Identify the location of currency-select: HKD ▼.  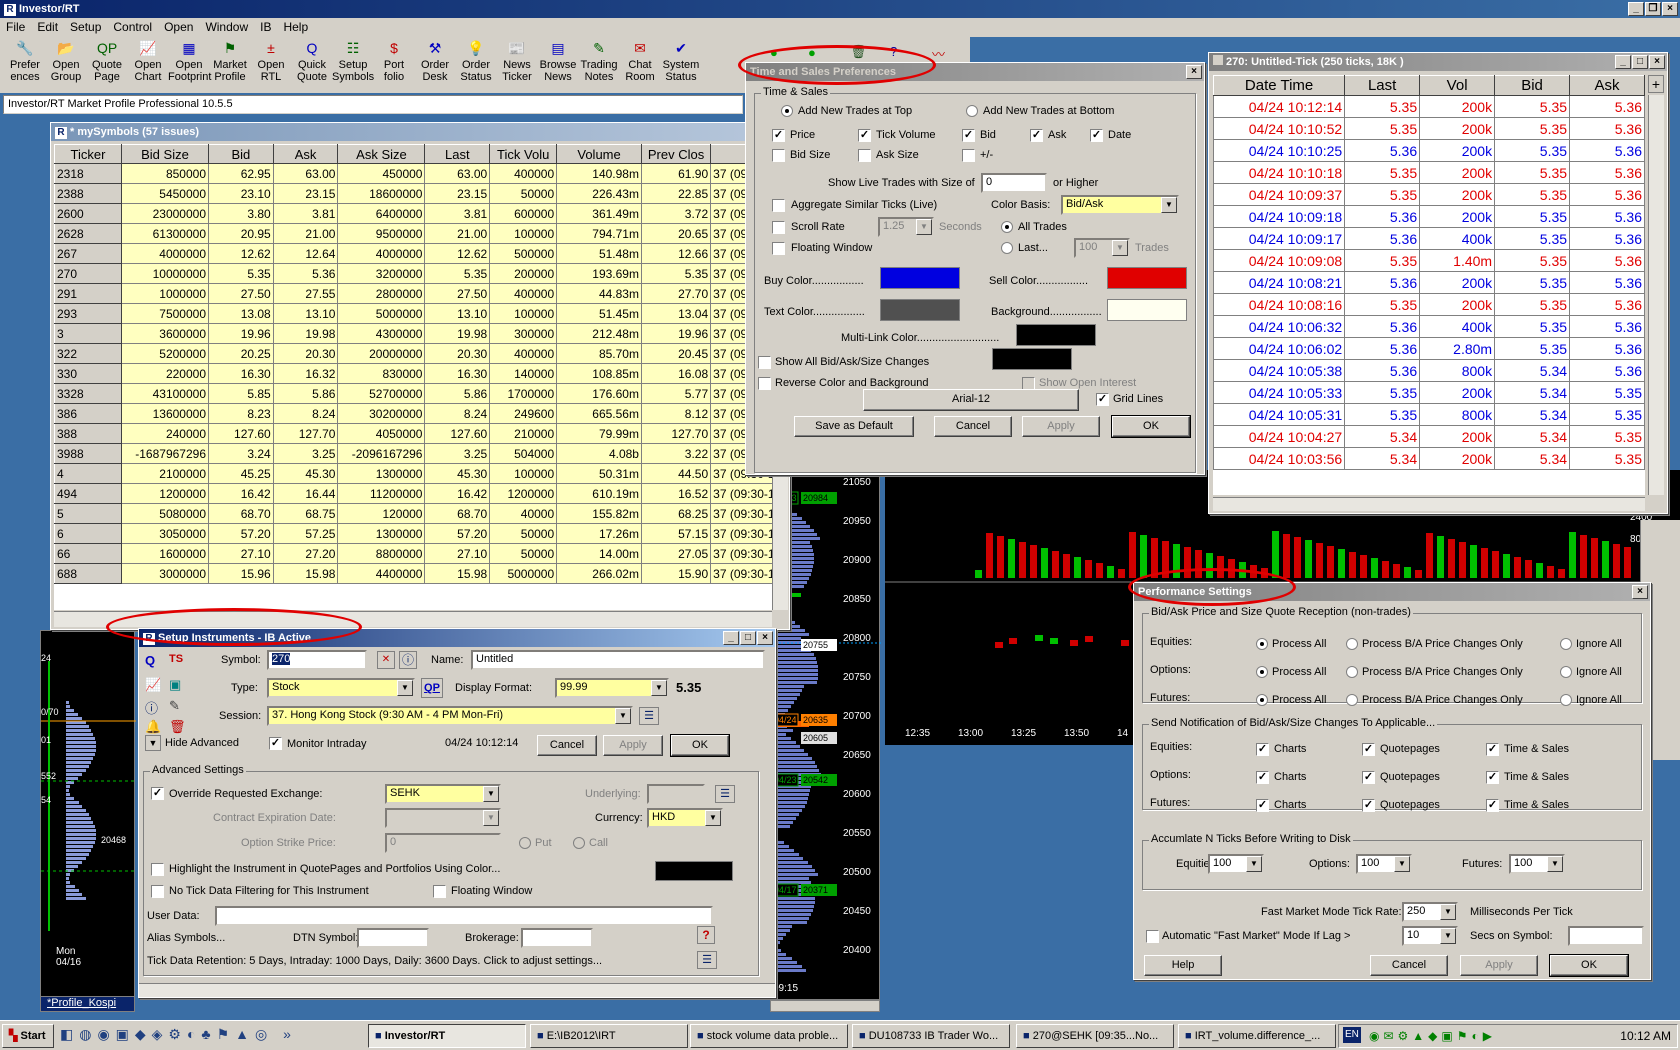
(685, 818).